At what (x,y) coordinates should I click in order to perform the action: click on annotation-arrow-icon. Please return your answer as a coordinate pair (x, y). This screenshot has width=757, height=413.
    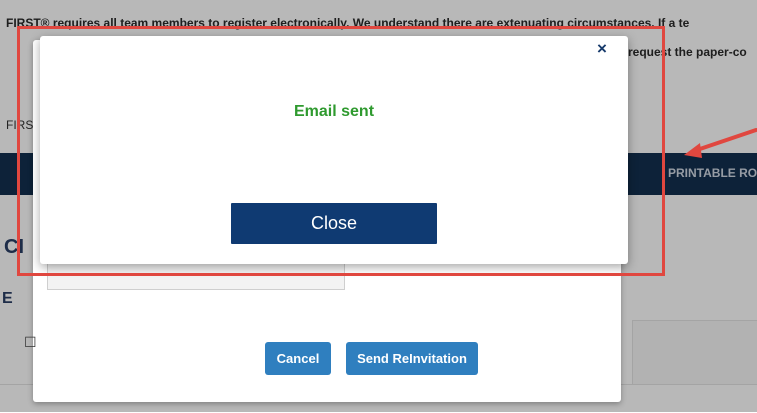
    Looking at the image, I should click on (720, 143).